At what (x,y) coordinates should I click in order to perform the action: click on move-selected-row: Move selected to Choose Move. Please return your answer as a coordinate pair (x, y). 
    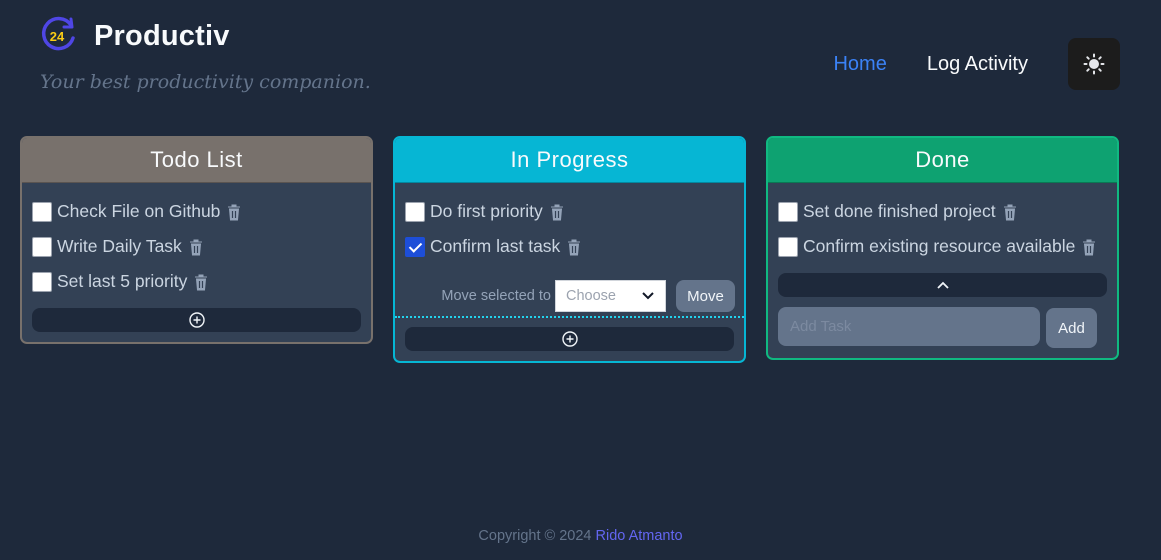
    Looking at the image, I should click on (569, 296).